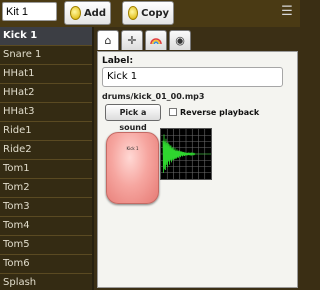  Describe the element at coordinates (46, 93) in the screenshot. I see `drum-list-item: HHat2` at that location.